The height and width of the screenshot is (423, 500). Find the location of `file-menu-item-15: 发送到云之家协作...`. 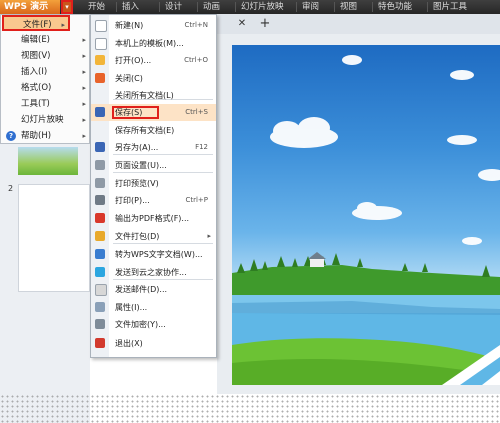

file-menu-item-15: 发送到云之家协作... is located at coordinates (153, 272).